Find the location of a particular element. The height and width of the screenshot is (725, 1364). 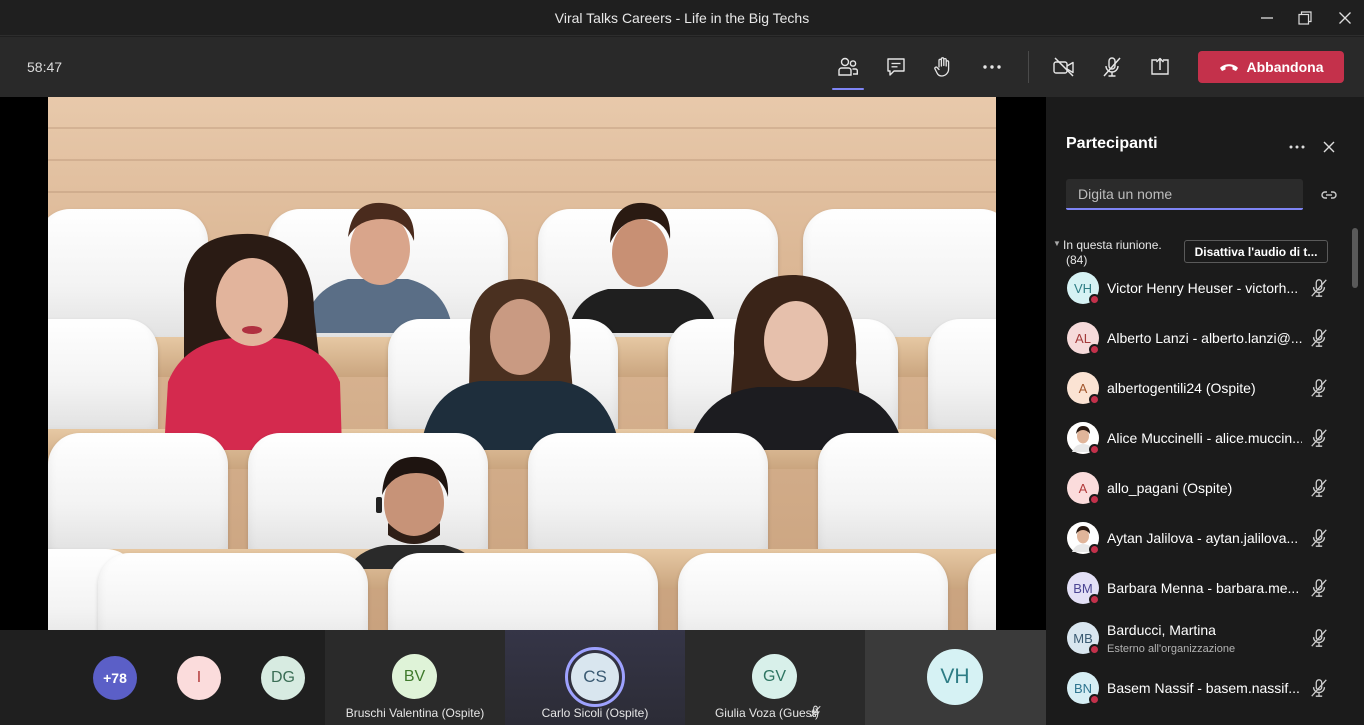

microphone-toggle-button is located at coordinates (1112, 67).